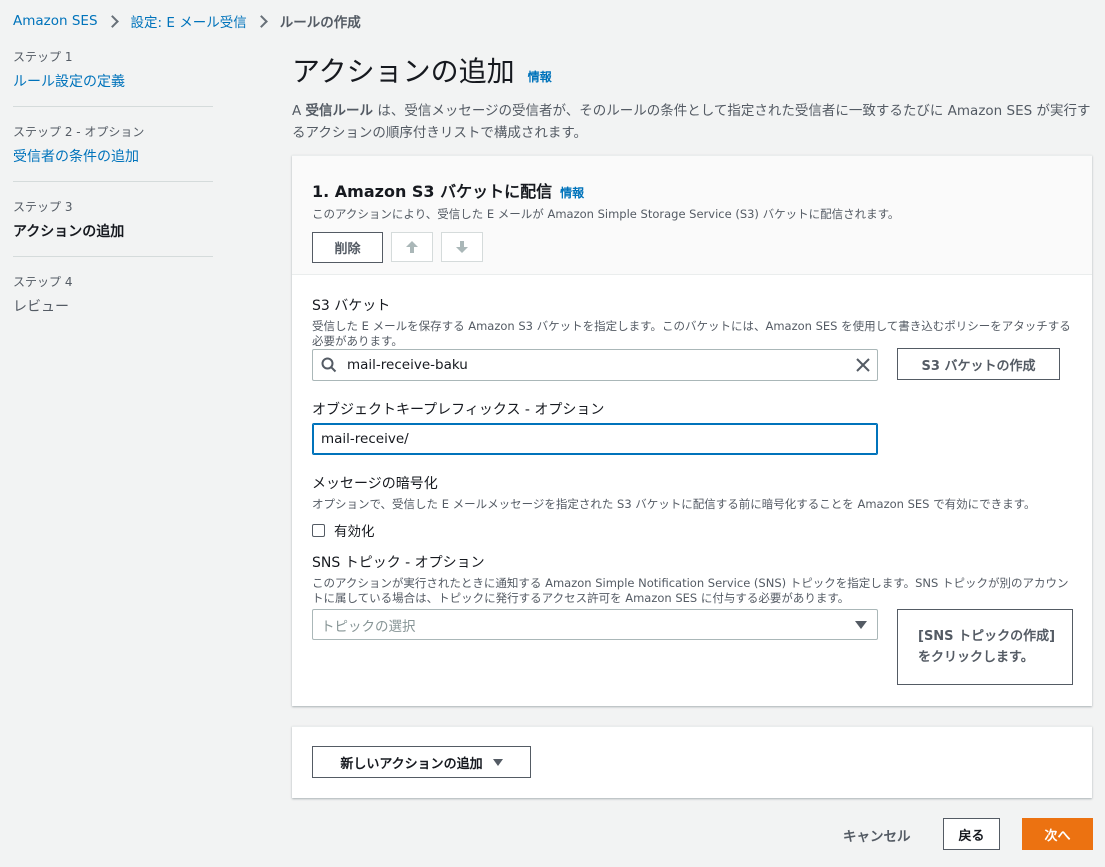  What do you see at coordinates (407, 365) in the screenshot?
I see `s3-bucket-value: mail-receive-baku` at bounding box center [407, 365].